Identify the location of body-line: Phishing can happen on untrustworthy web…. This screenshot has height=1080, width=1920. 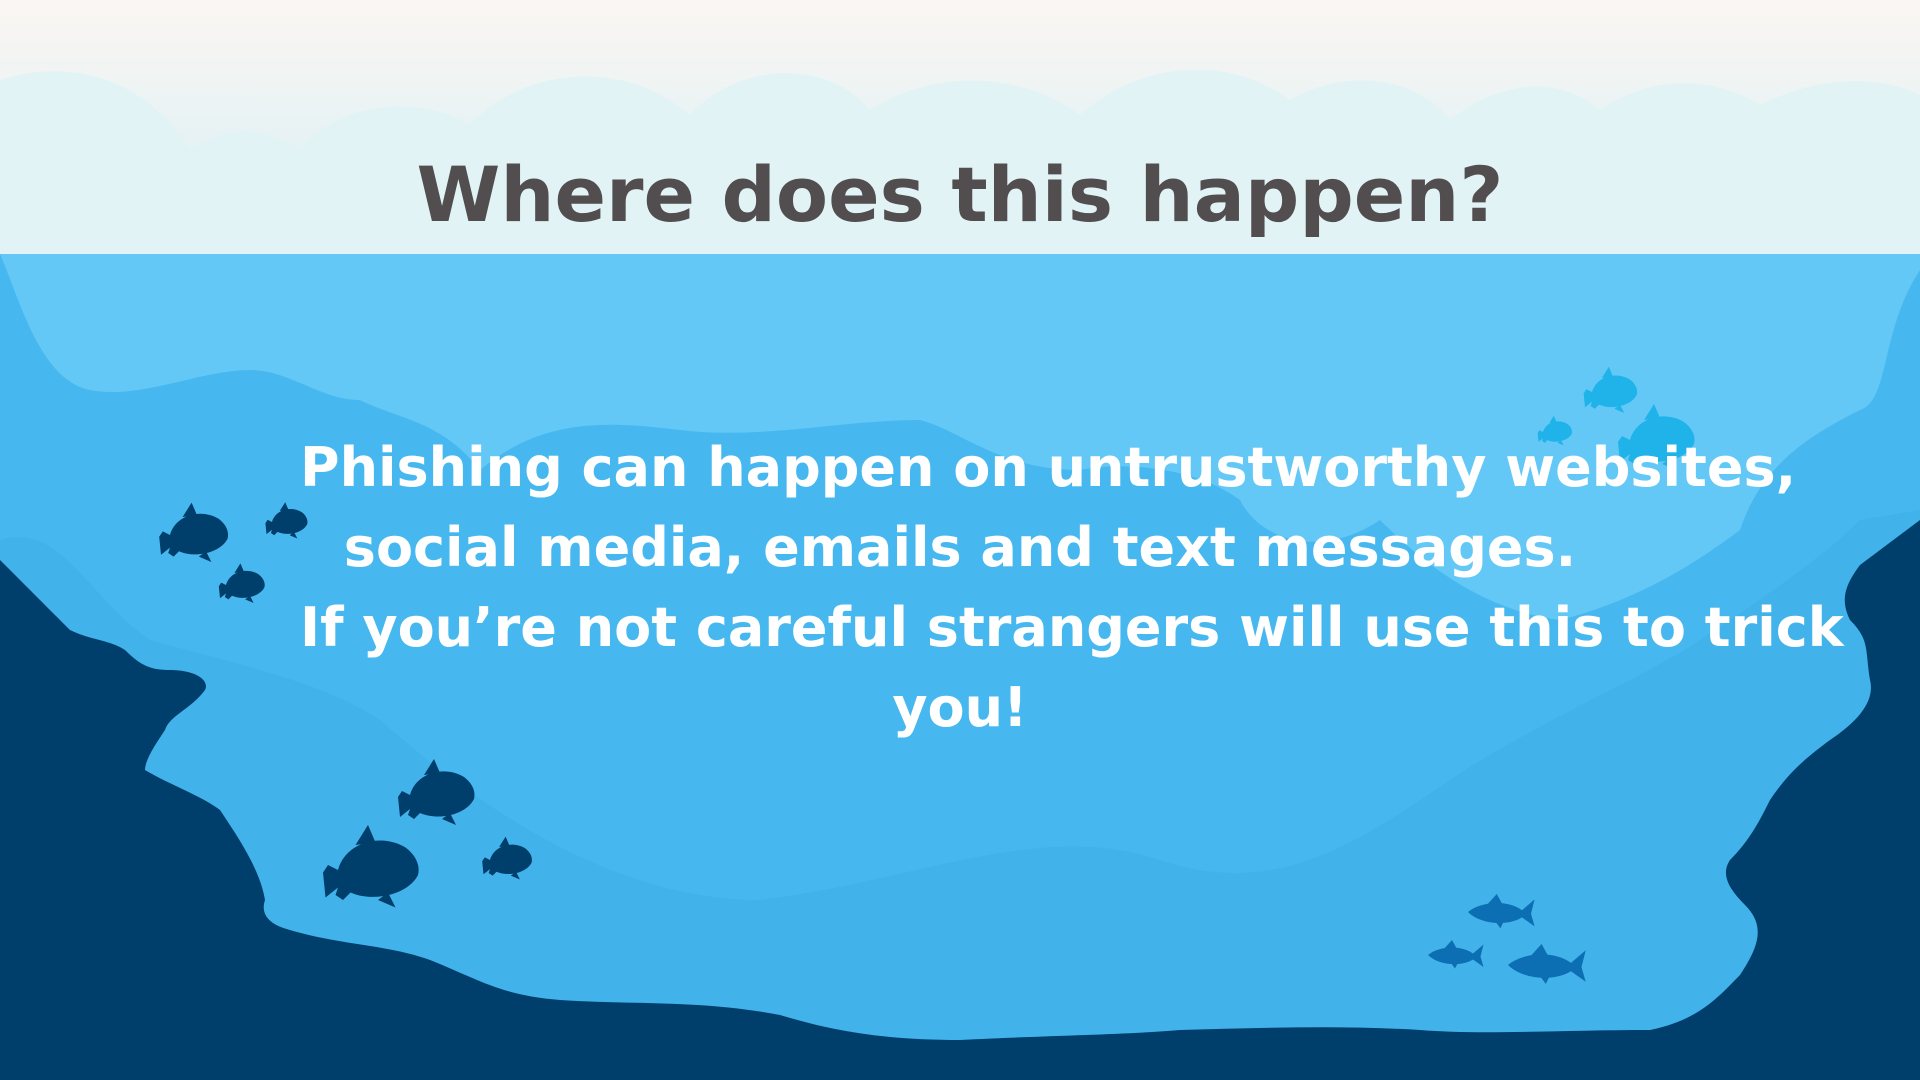
(1048, 467).